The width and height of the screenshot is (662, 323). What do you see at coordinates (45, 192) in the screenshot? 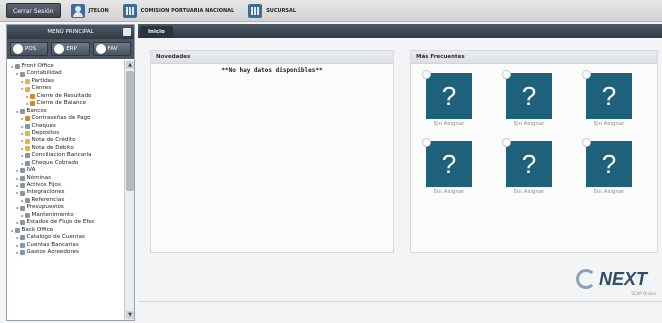
I see `tree-node-label: Integraciones` at bounding box center [45, 192].